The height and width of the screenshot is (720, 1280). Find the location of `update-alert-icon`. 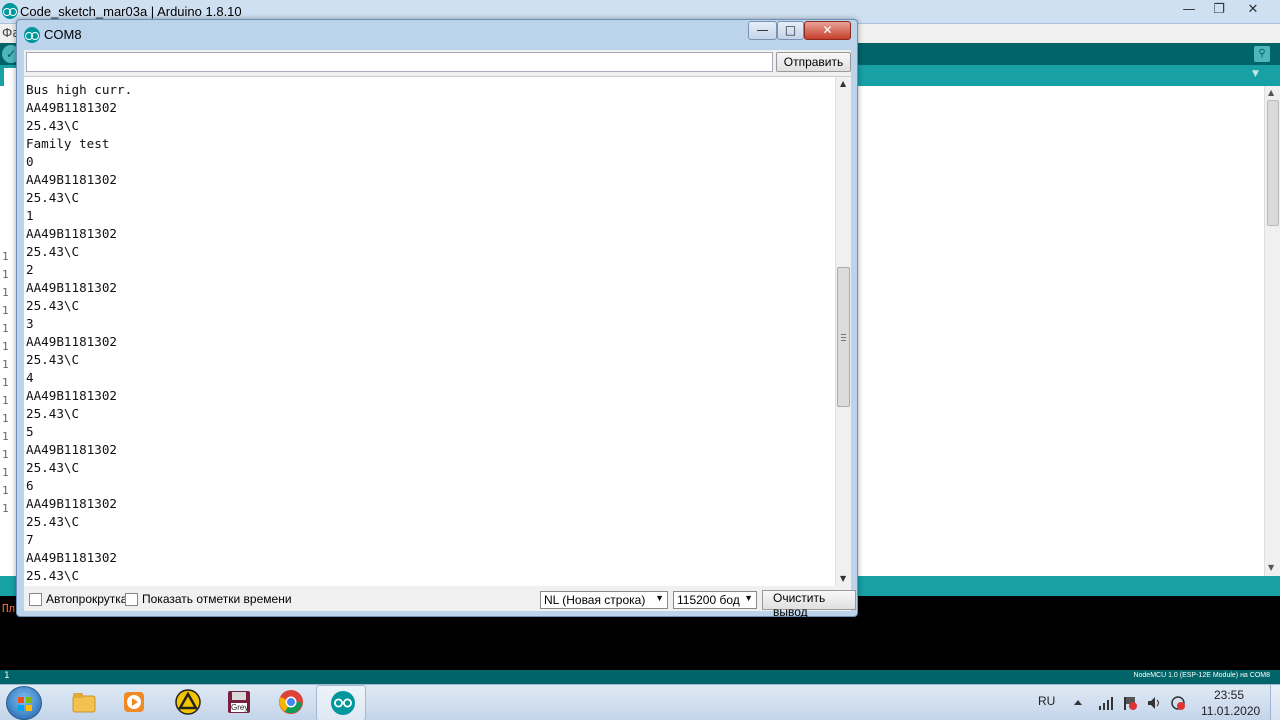

update-alert-icon is located at coordinates (1178, 703).